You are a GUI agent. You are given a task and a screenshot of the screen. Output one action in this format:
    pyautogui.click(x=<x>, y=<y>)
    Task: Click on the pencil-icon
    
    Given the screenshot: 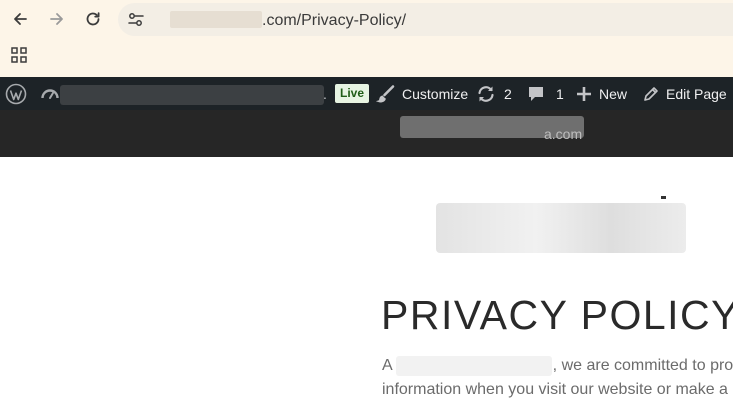 What is the action you would take?
    pyautogui.click(x=651, y=94)
    